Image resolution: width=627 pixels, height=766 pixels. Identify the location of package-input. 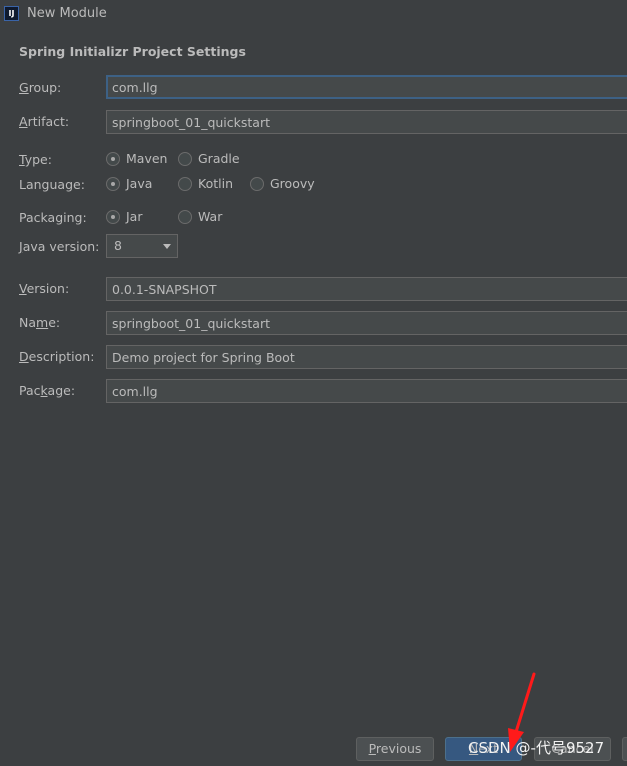
(366, 391).